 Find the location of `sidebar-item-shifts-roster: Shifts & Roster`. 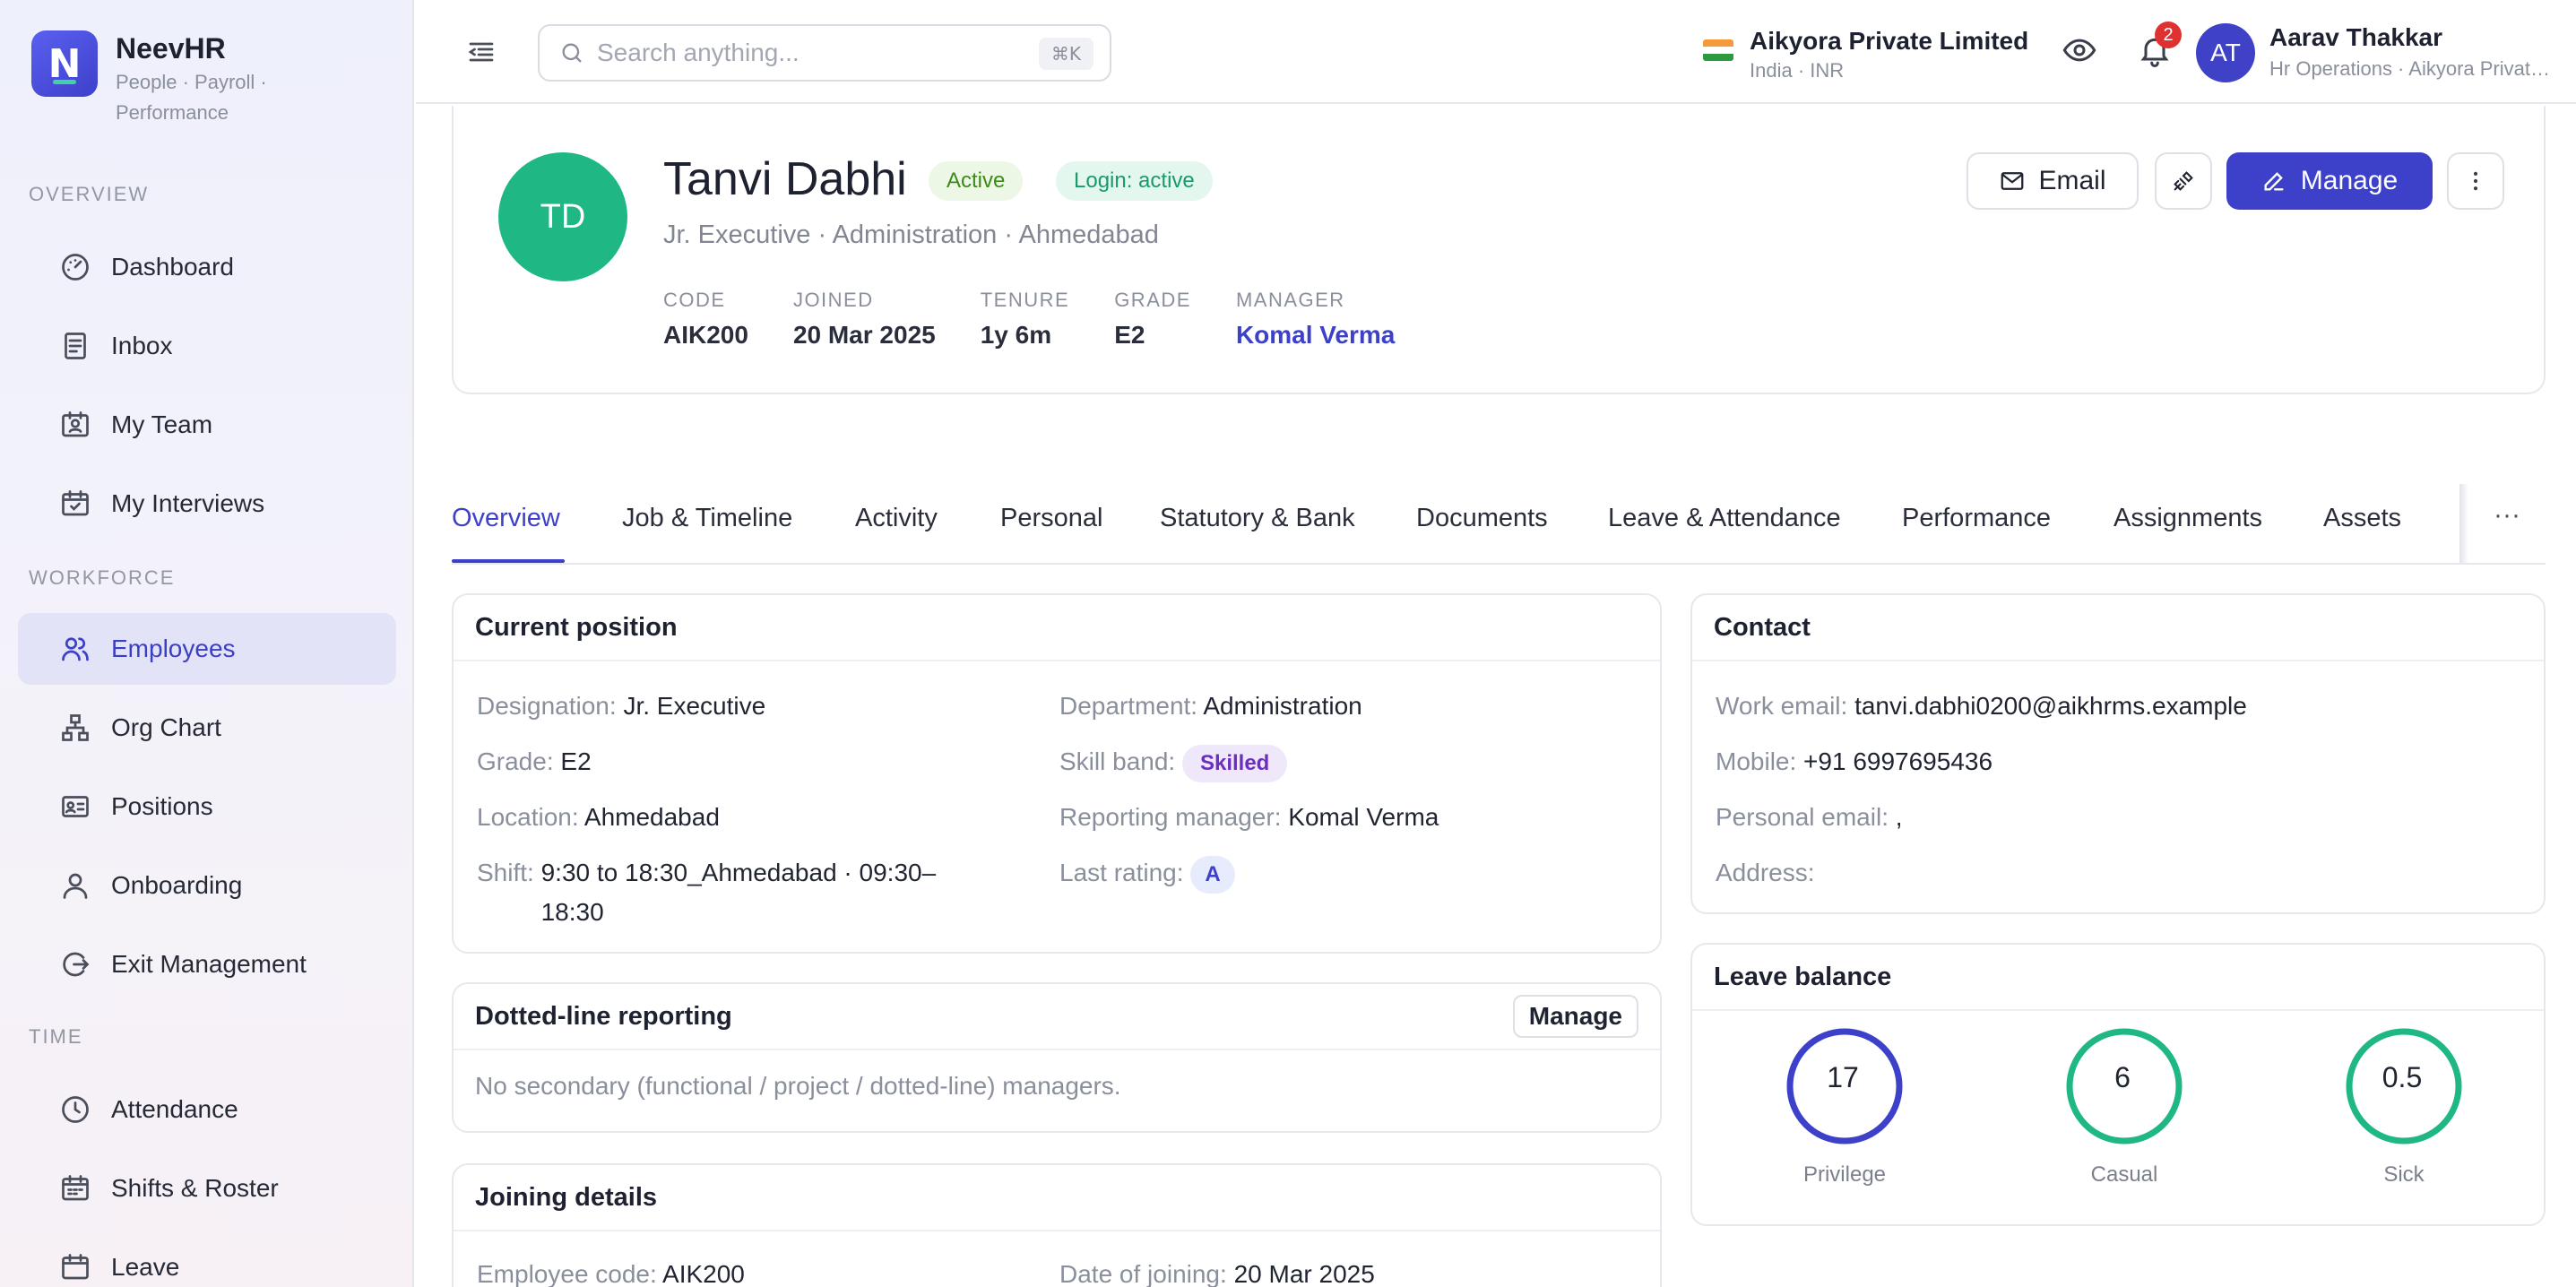

sidebar-item-shifts-roster: Shifts & Roster is located at coordinates (207, 1188).